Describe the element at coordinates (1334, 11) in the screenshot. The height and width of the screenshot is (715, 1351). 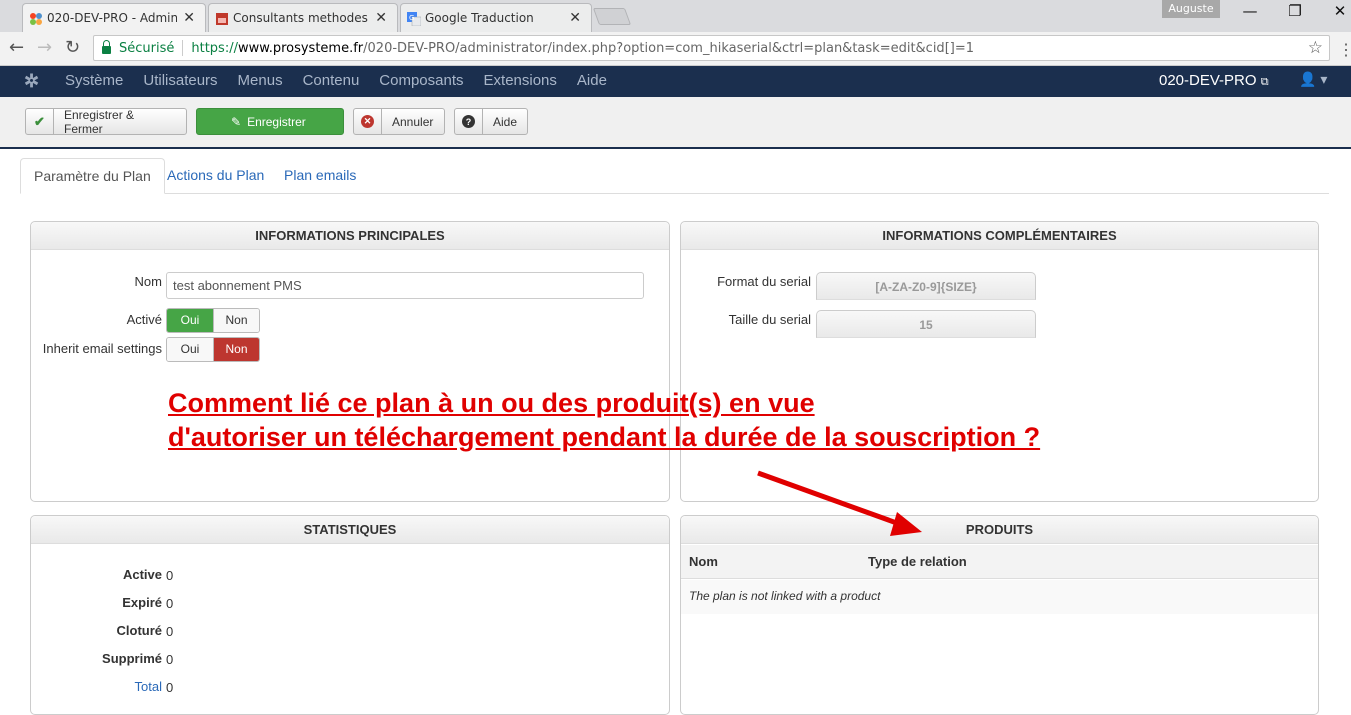
I see `close-window-icon: ✕` at that location.